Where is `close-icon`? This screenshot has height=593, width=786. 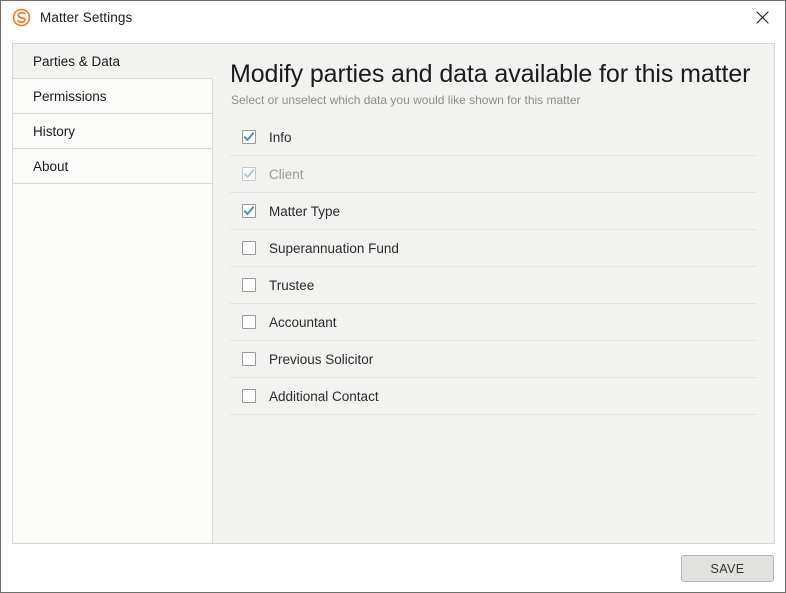 close-icon is located at coordinates (762, 17).